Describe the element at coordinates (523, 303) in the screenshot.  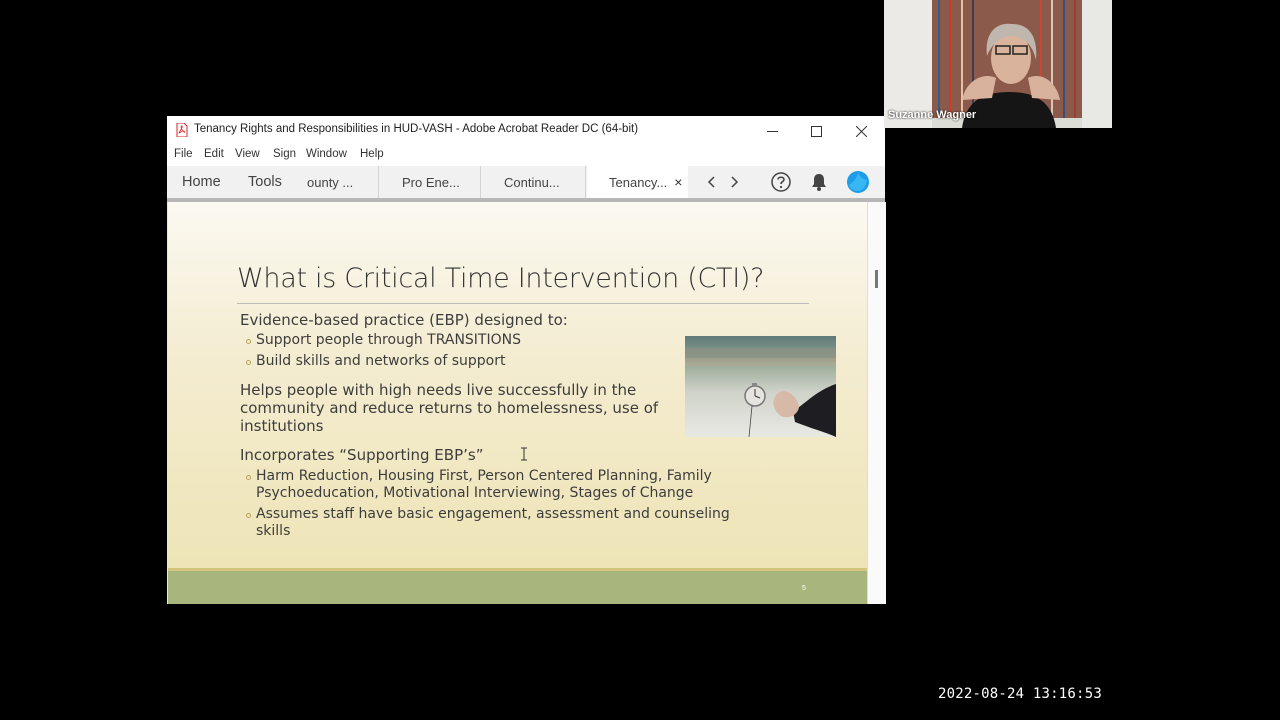
I see `title-divider` at that location.